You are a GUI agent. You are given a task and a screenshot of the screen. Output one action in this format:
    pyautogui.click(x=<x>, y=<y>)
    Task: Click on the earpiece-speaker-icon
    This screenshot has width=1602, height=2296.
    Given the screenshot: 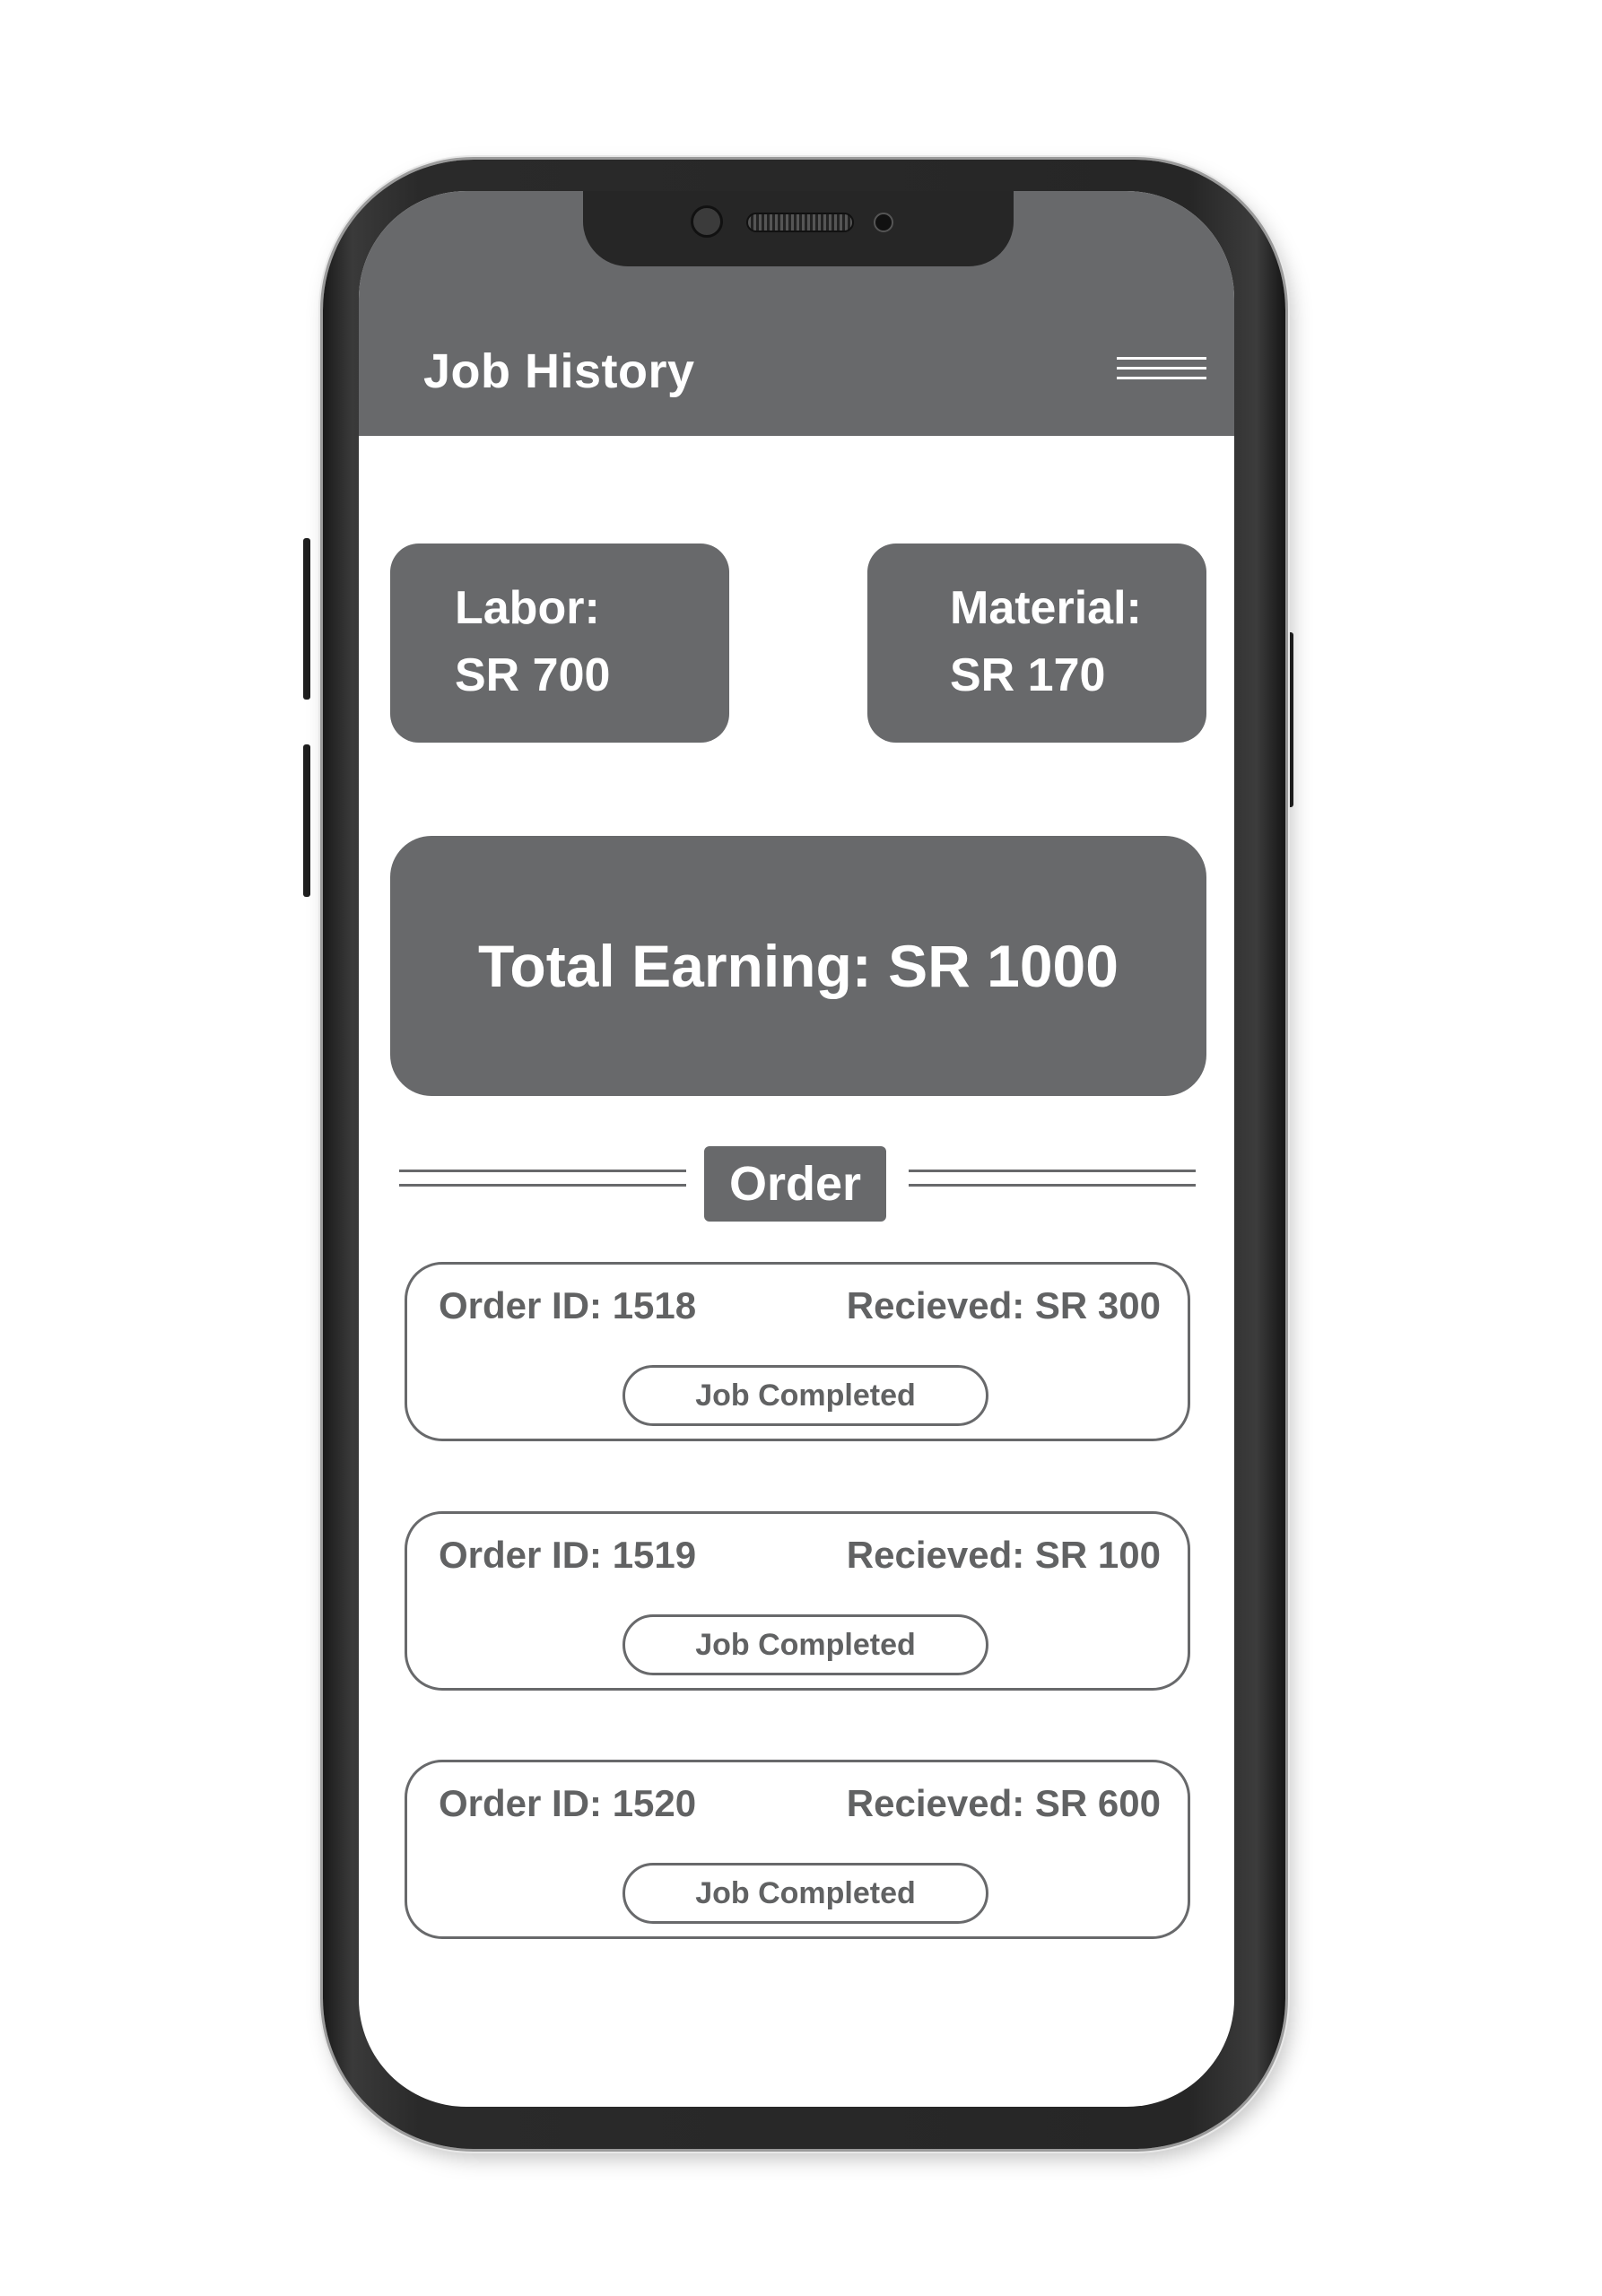 What is the action you would take?
    pyautogui.click(x=800, y=222)
    